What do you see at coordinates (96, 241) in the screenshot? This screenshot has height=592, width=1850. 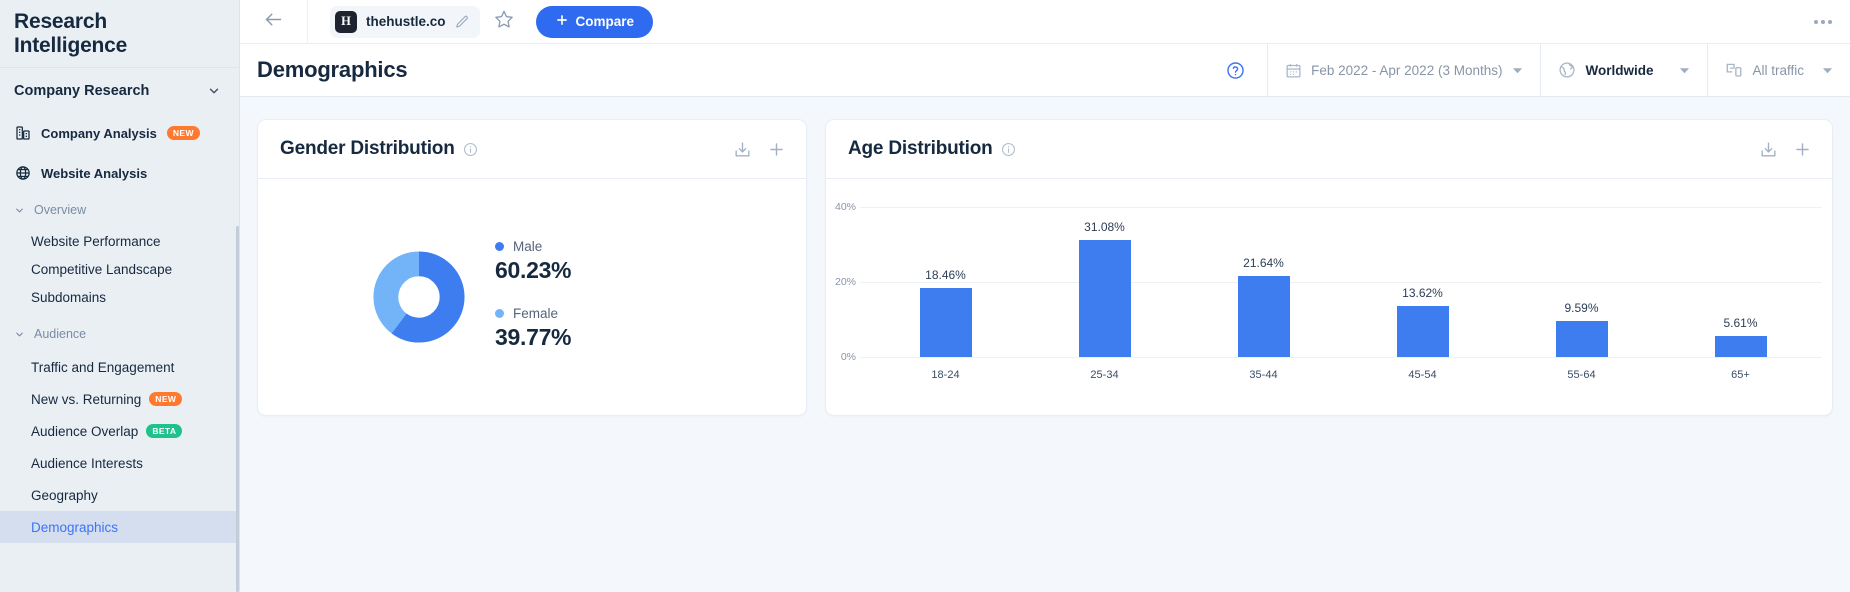 I see `sidebar-item-label: Website Performance` at bounding box center [96, 241].